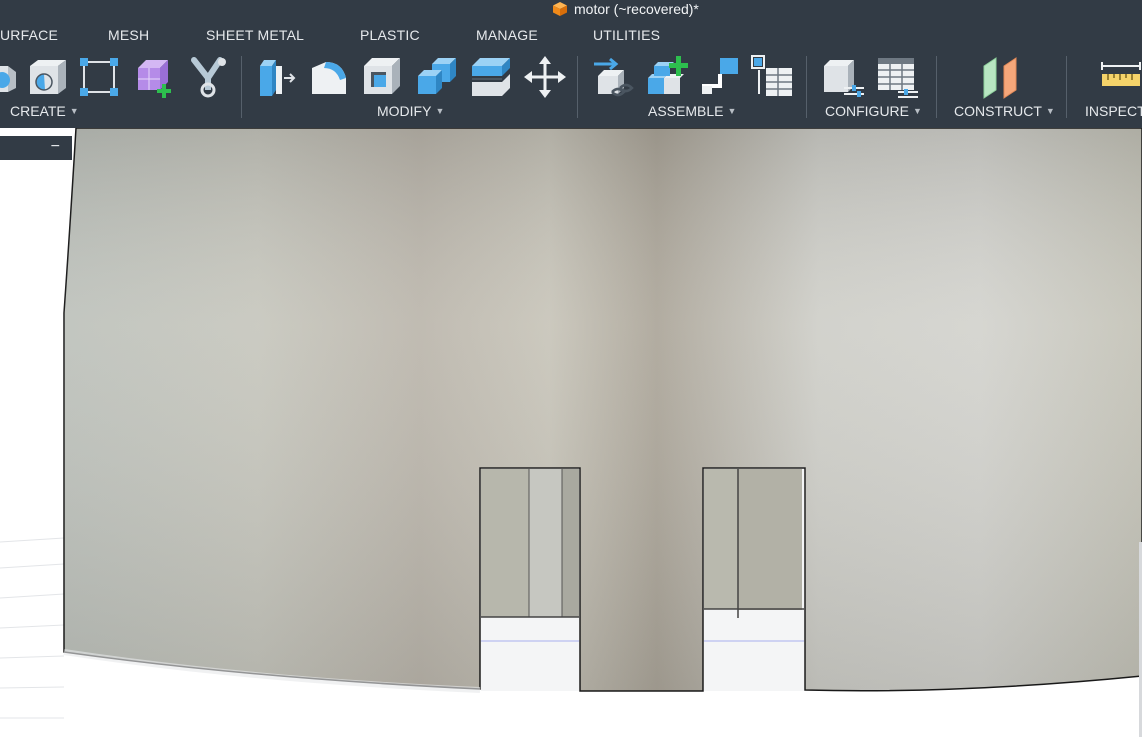 The image size is (1142, 737). Describe the element at coordinates (404, 111) in the screenshot. I see `group-modify-label: MODIFY` at that location.